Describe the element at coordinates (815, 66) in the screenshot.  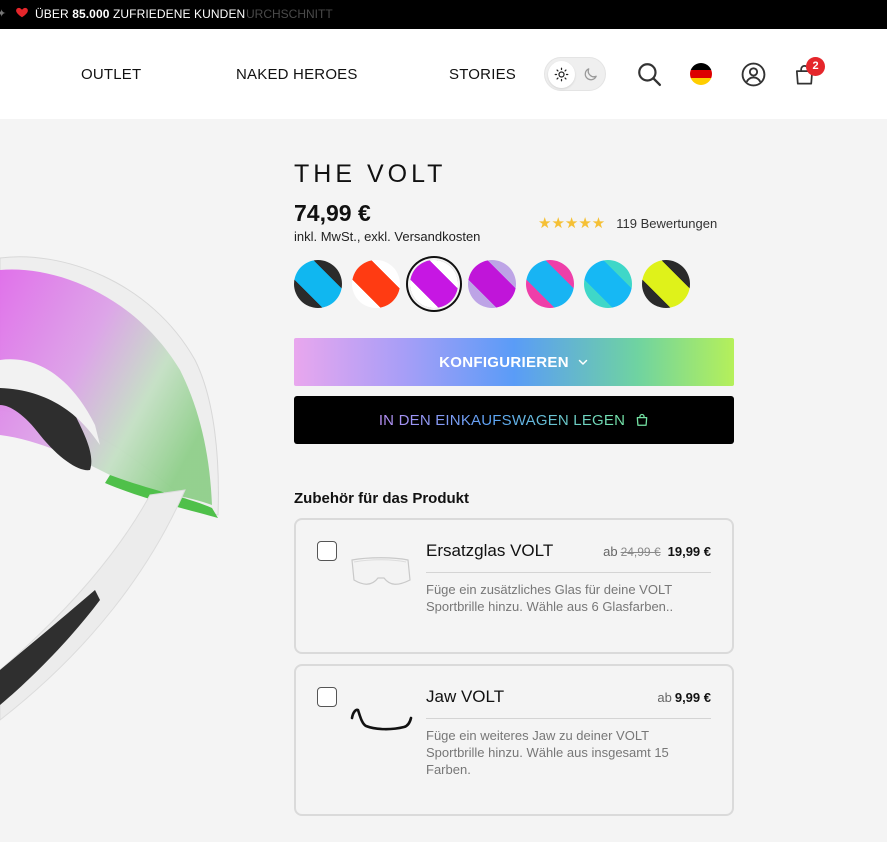
I see `cart-count-badge: 2` at that location.